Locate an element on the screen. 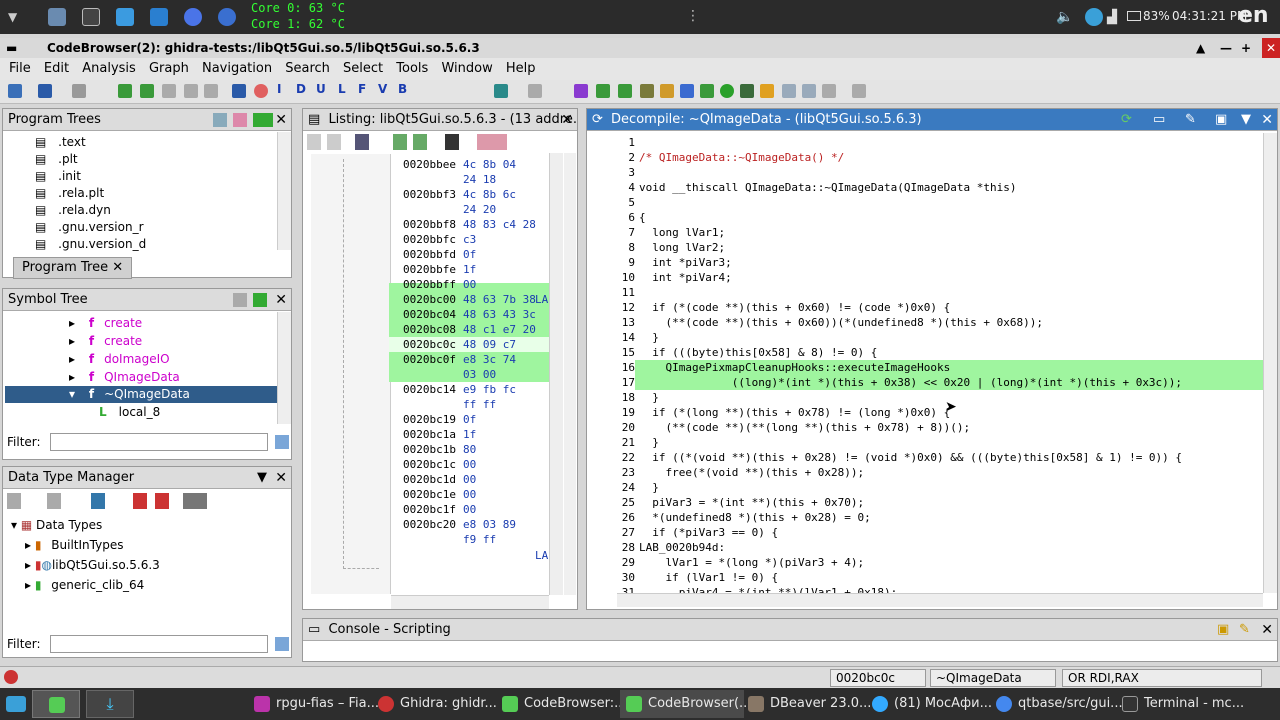  listing-bytes: e8 3c 74 is located at coordinates (489, 359).